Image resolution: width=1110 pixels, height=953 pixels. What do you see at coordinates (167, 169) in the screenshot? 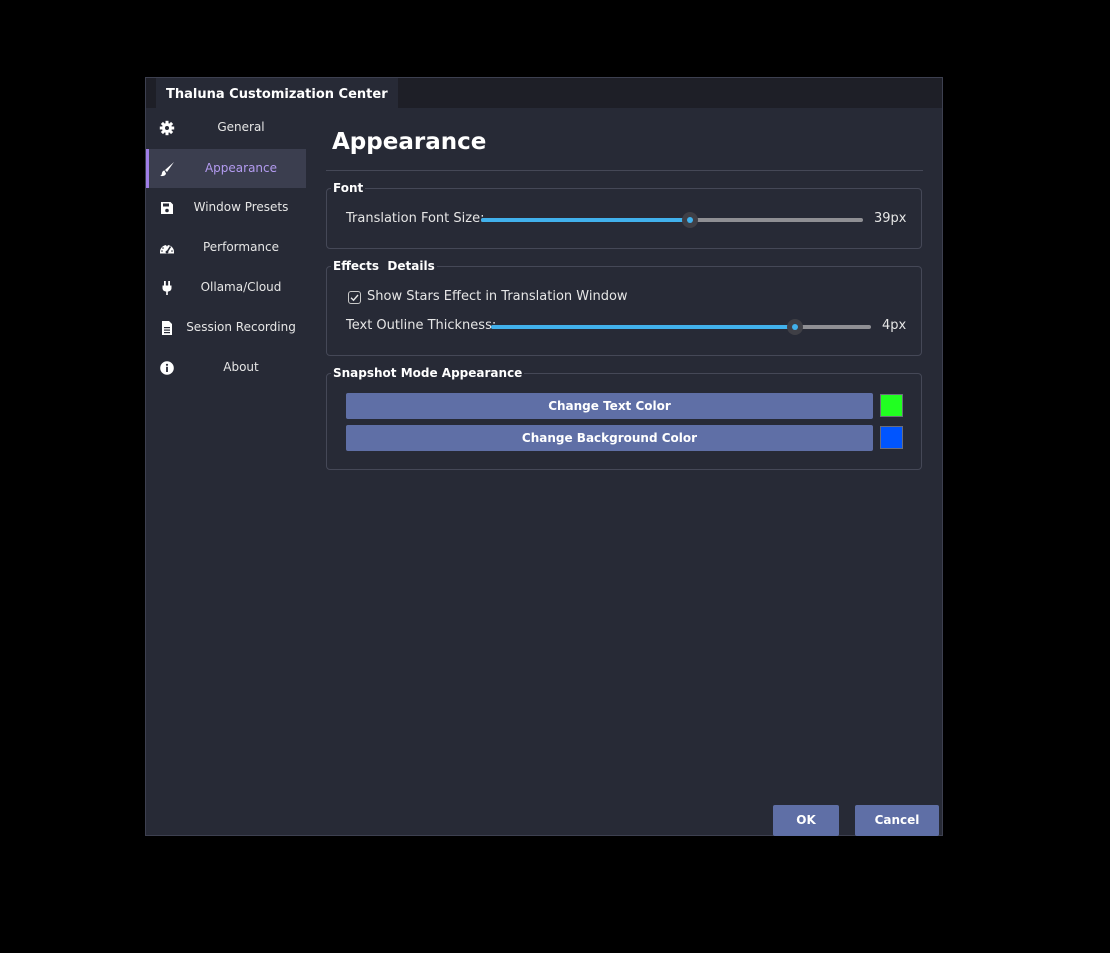
I see `brush-icon` at bounding box center [167, 169].